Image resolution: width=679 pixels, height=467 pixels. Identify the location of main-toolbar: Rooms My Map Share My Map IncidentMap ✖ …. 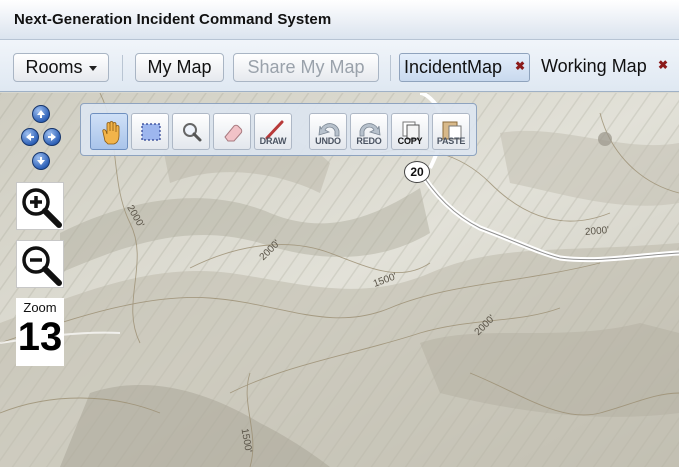
(339, 66).